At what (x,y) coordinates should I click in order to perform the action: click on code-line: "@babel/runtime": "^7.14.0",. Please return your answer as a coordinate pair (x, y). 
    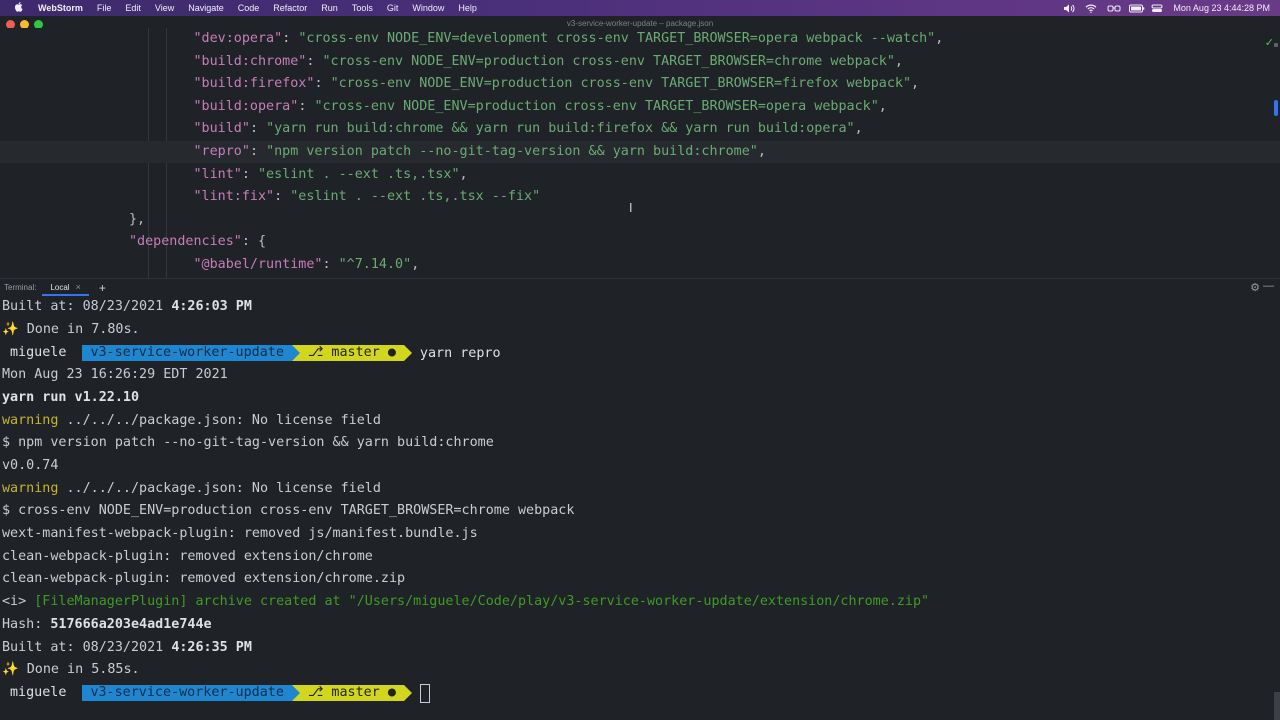
    Looking at the image, I should click on (640, 265).